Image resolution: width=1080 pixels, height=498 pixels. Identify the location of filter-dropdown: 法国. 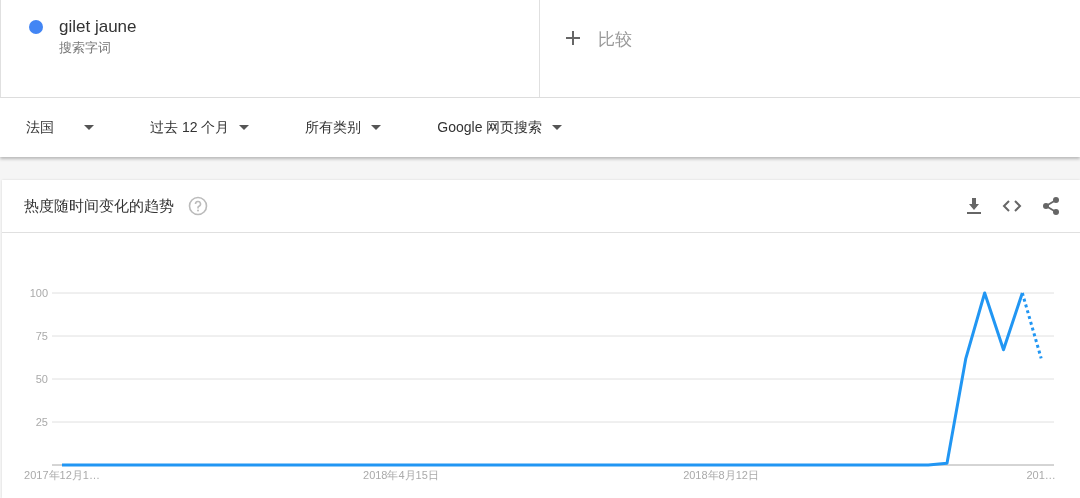
(60, 127).